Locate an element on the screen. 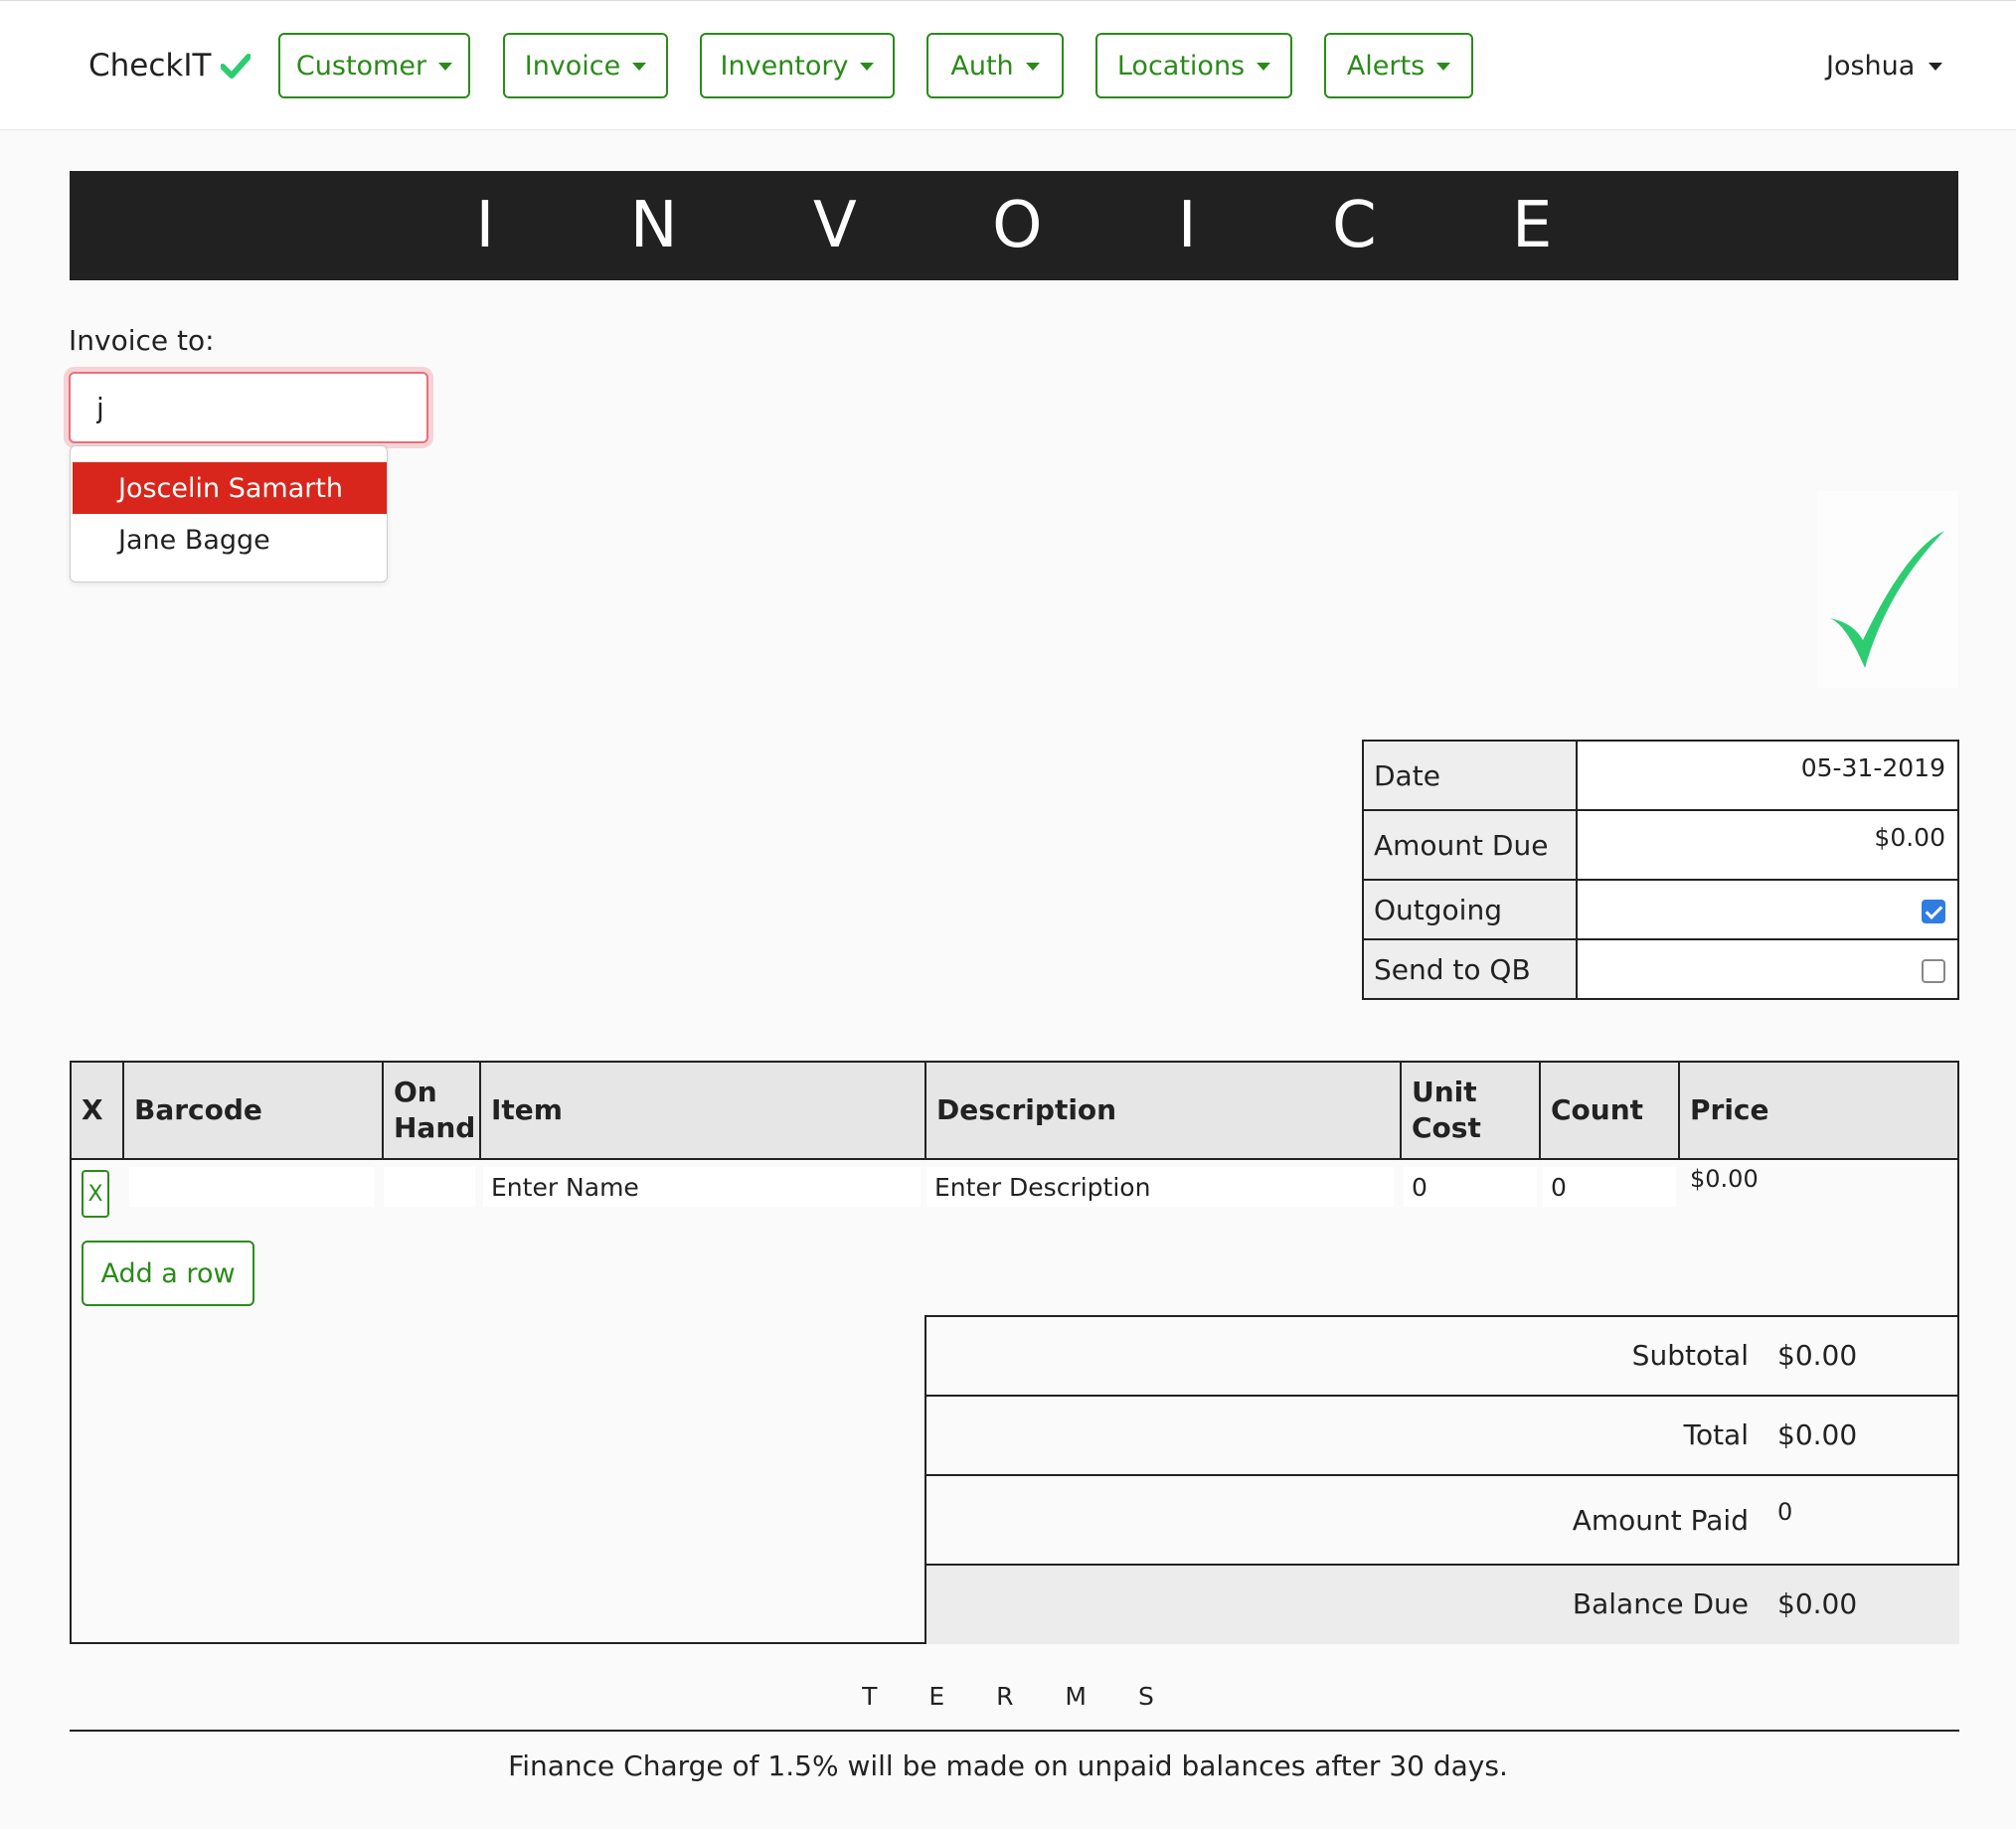 This screenshot has width=2016, height=1829. auth-menu-button: Auth is located at coordinates (995, 66).